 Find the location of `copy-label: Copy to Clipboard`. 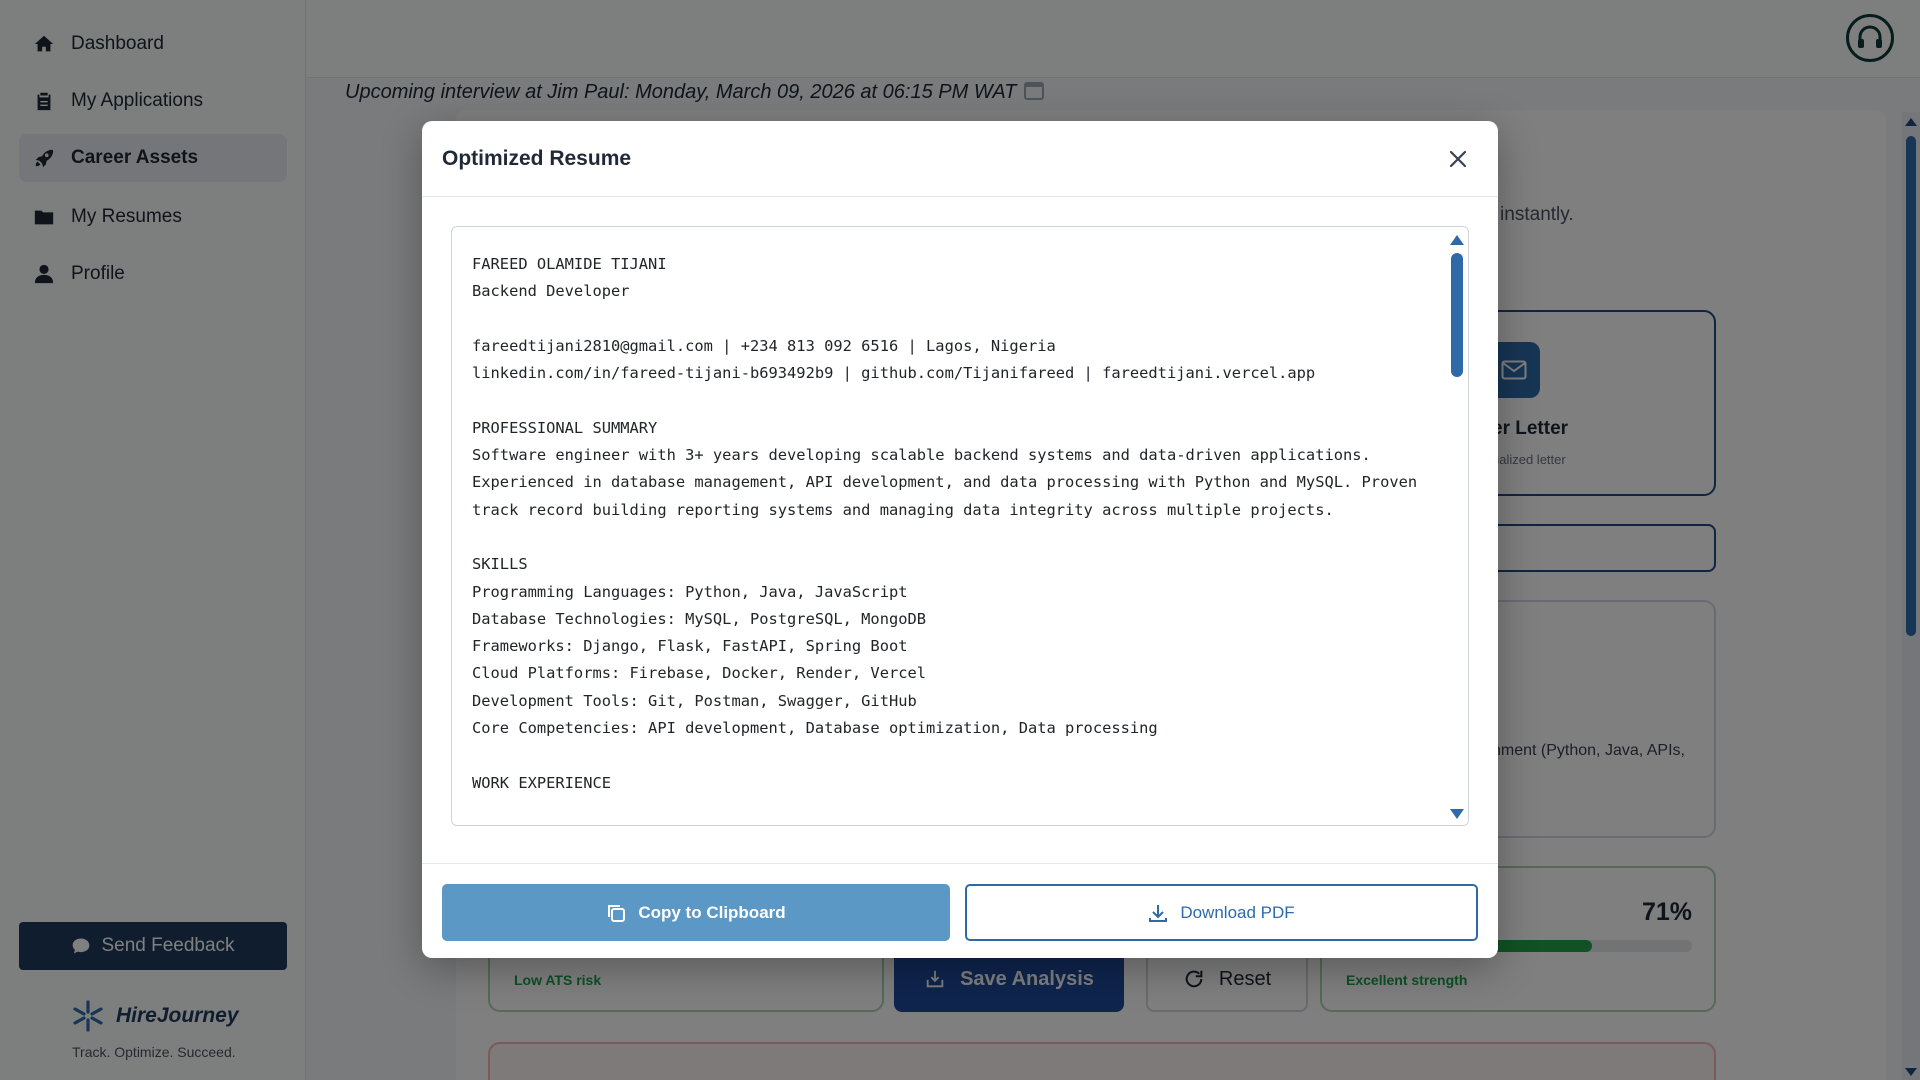

copy-label: Copy to Clipboard is located at coordinates (712, 912).